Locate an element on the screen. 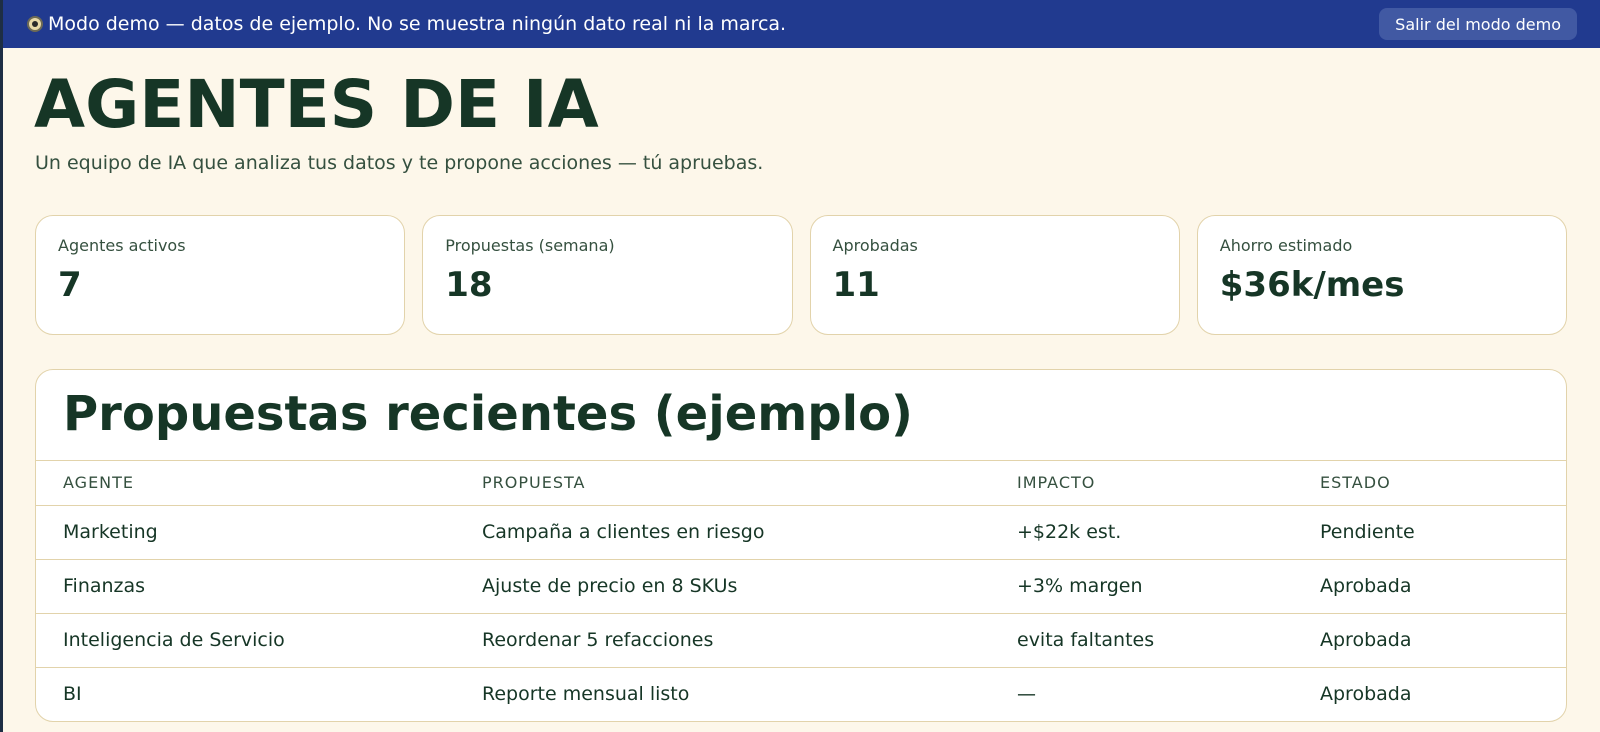 The height and width of the screenshot is (732, 1600). page-title: AGENTES DE IA is located at coordinates (316, 104).